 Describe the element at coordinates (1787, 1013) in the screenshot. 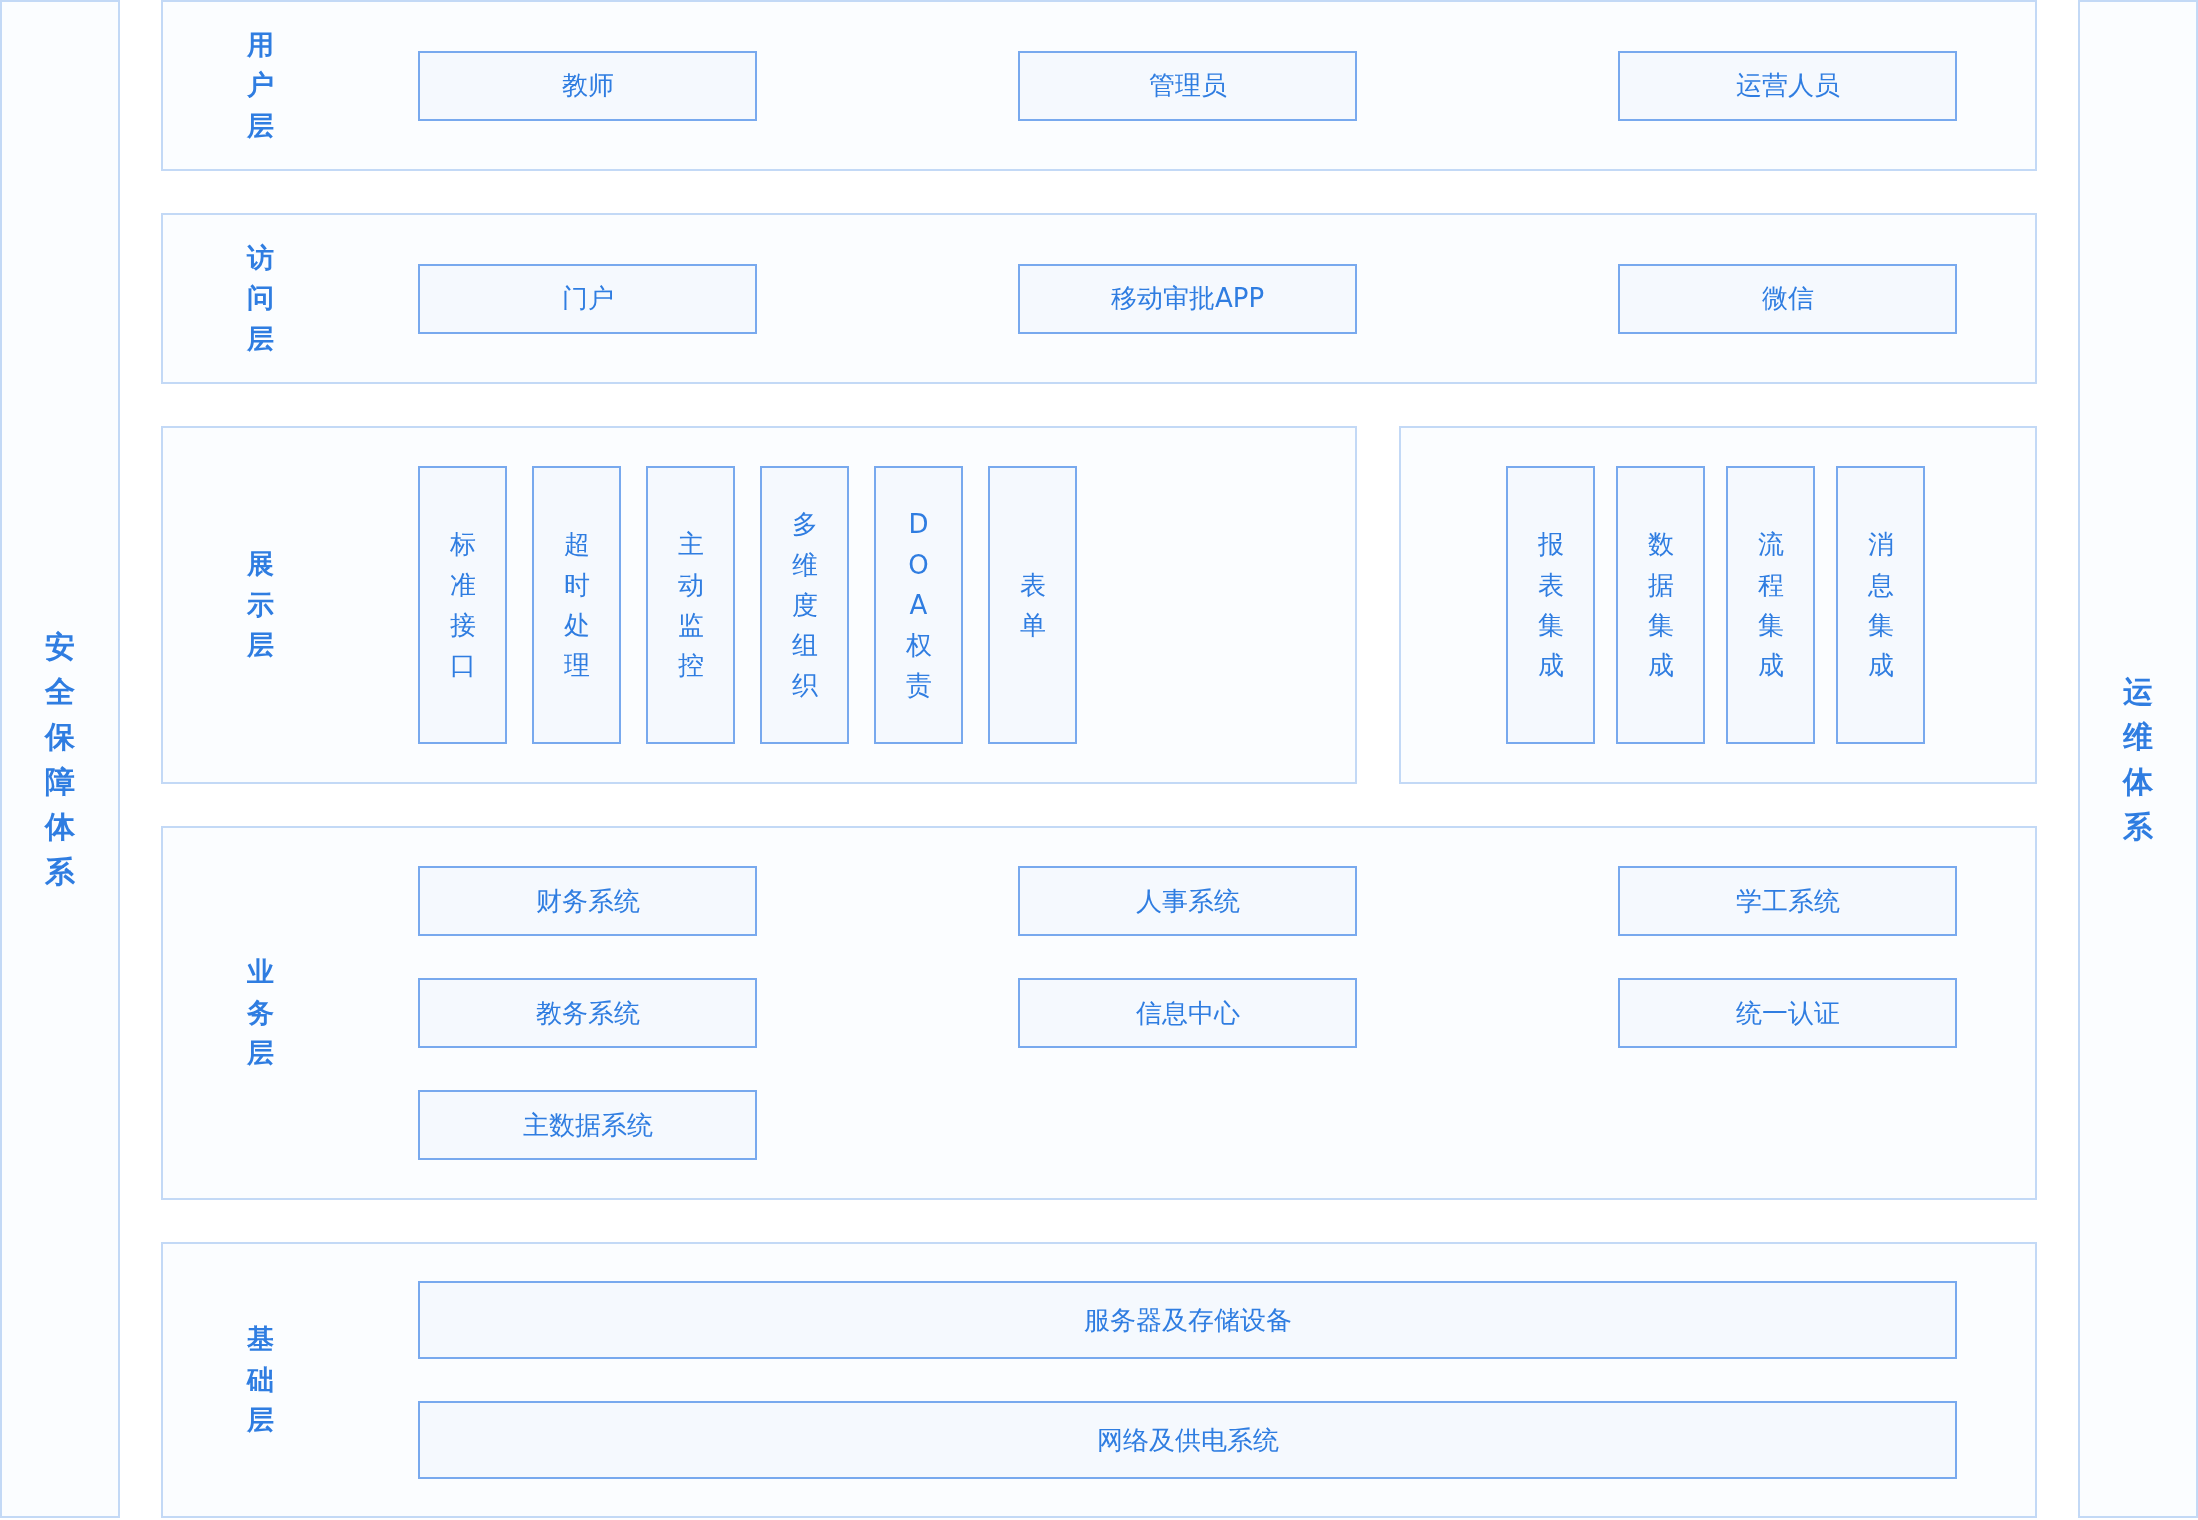

I see `module-card: 统一认证` at that location.